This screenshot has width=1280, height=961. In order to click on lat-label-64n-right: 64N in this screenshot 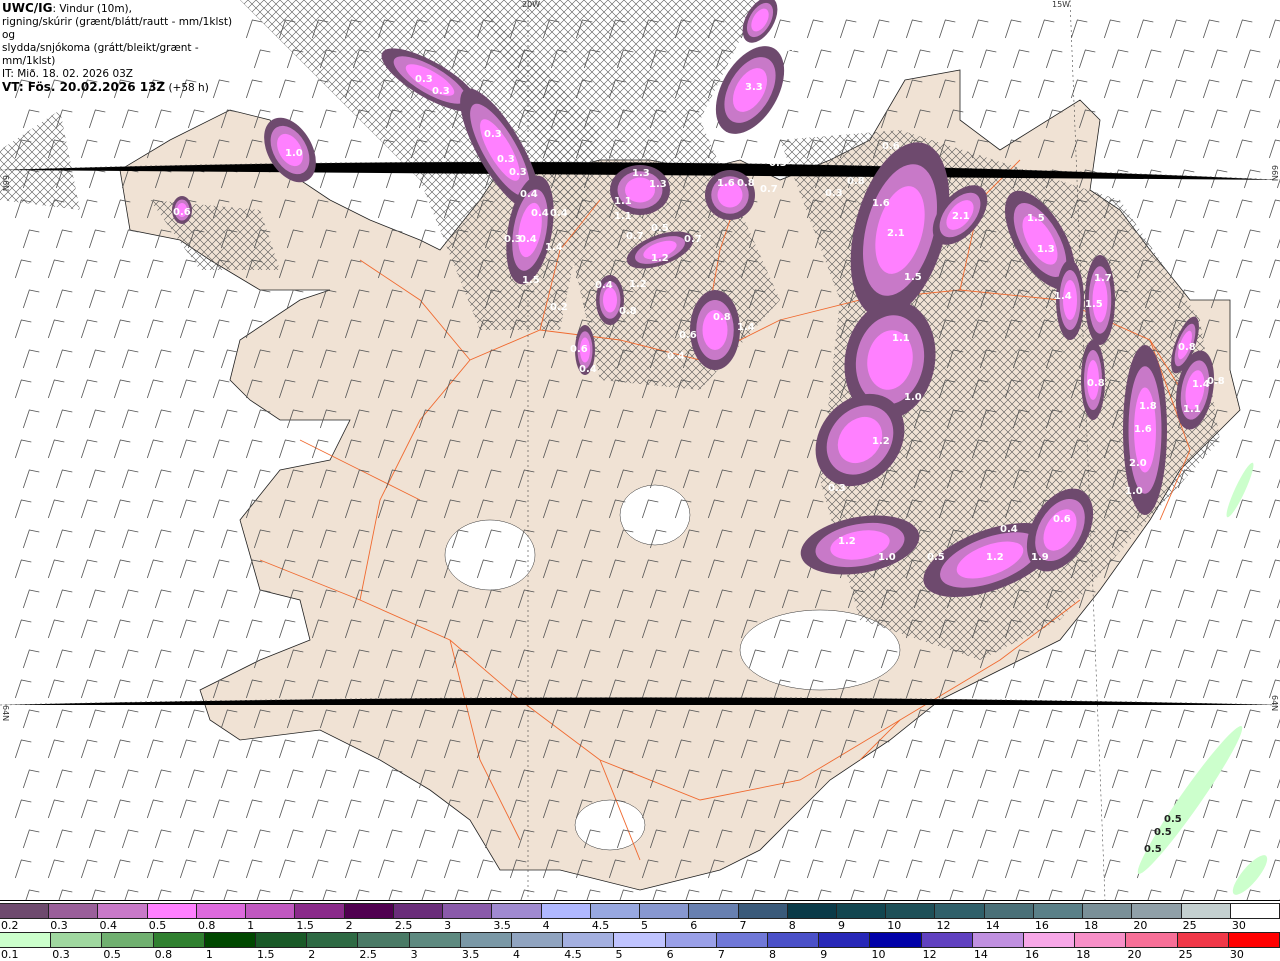, I will do `click(1274, 703)`.